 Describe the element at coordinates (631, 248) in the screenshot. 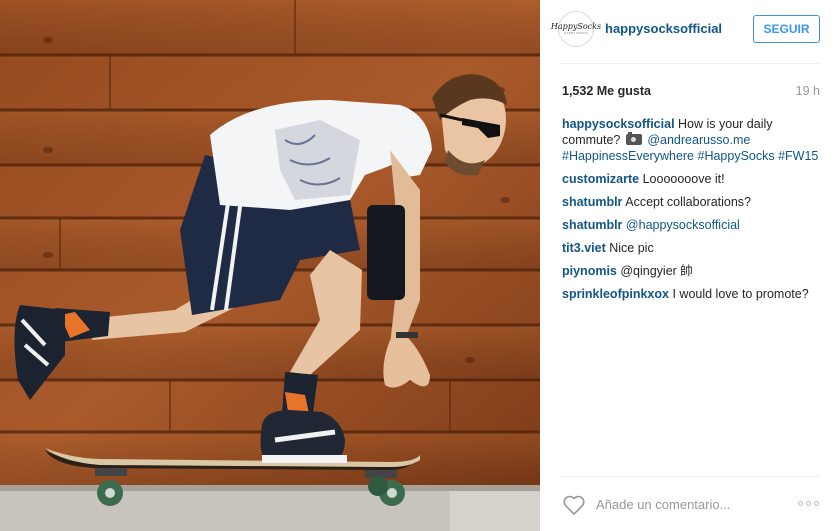

I see `comment-text: Nice pic` at that location.